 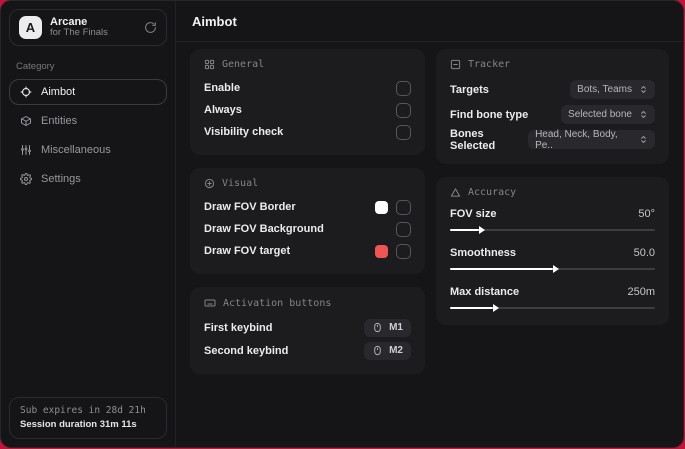 I want to click on sidebar-nav: Aimbot Entities Miscellaneous Settings, so click(x=88, y=135).